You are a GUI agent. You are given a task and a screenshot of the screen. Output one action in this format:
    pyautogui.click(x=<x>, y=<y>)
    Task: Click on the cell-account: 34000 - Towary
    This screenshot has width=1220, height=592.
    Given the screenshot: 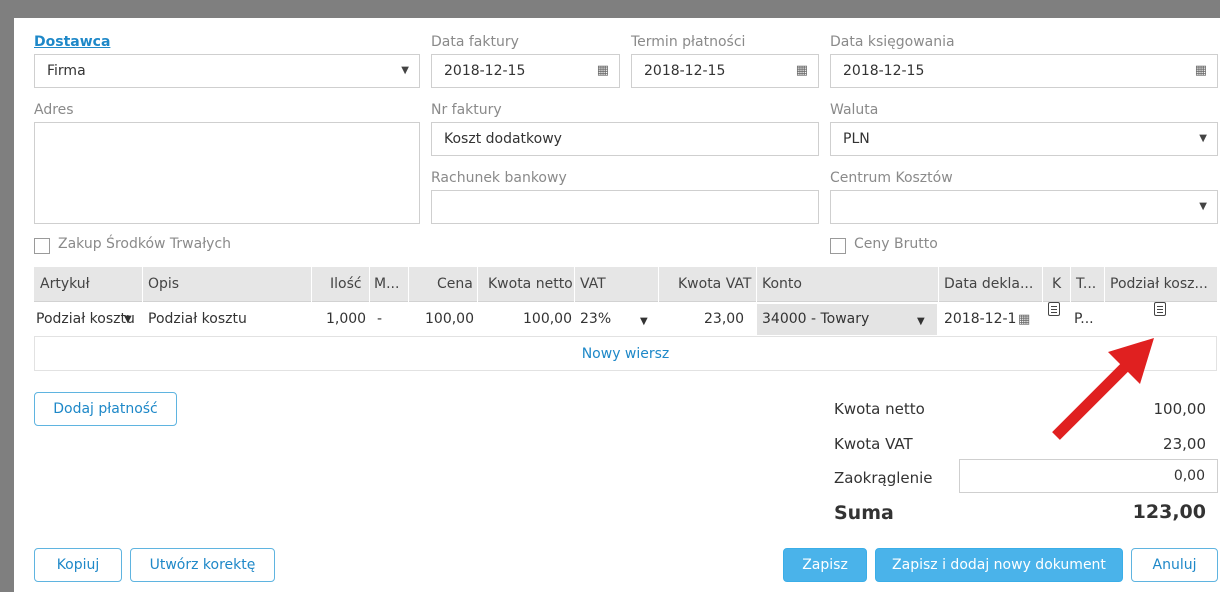 What is the action you would take?
    pyautogui.click(x=816, y=319)
    